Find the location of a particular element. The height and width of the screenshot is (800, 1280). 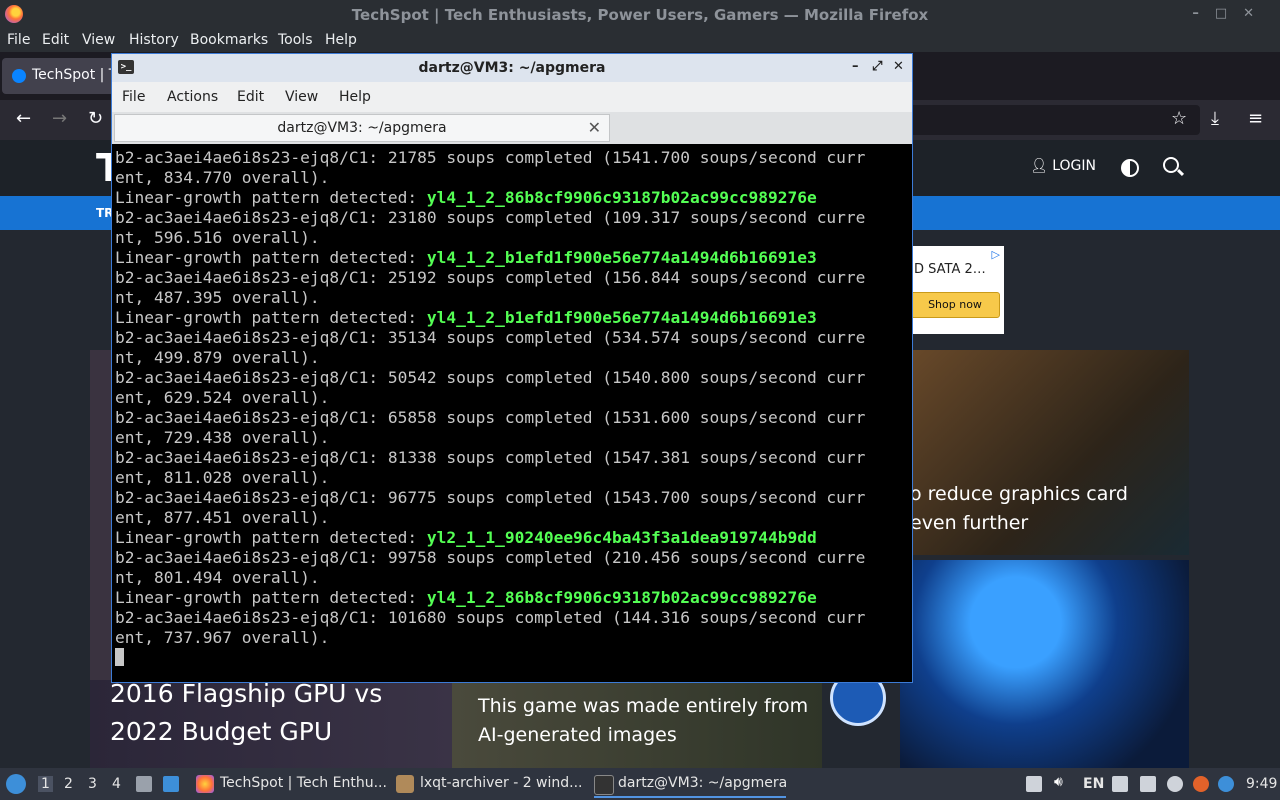

ad-shop-now-button: Shop now is located at coordinates (955, 305).